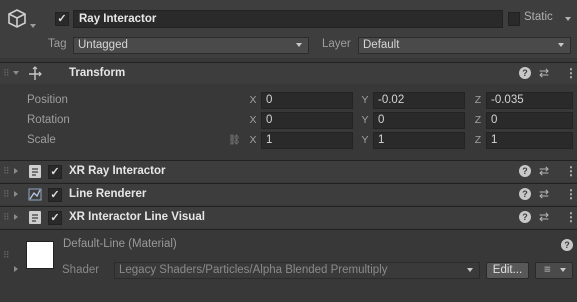  Describe the element at coordinates (547, 270) in the screenshot. I see `list-icon: ≡` at that location.